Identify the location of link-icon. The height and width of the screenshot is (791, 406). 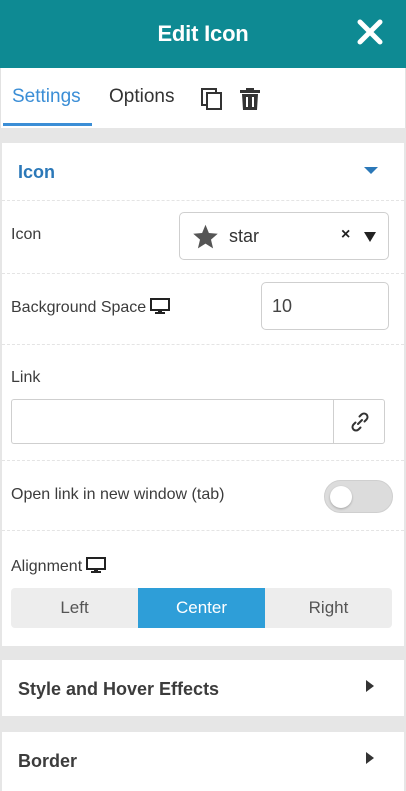
(360, 422).